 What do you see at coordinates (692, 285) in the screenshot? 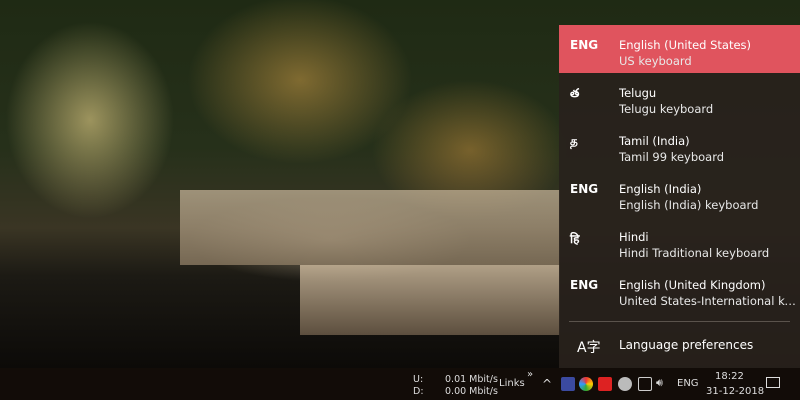
I see `language-name: English (United Kingdom)` at bounding box center [692, 285].